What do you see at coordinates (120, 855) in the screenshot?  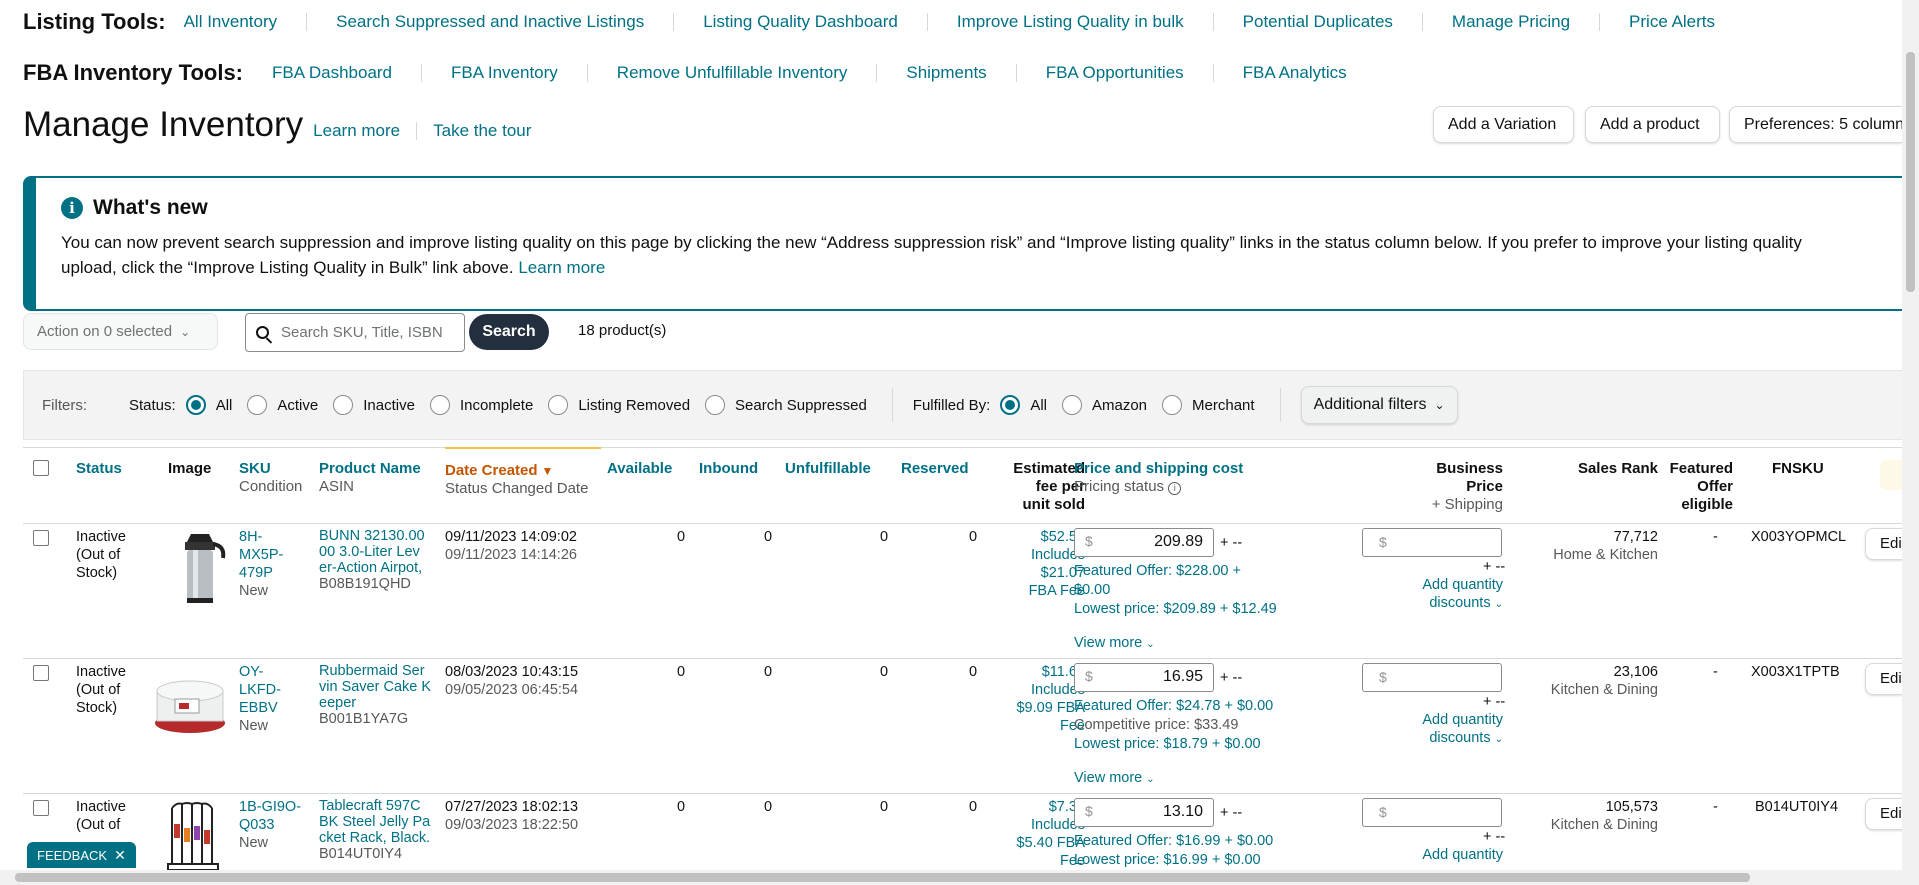 I see `close-icon: ✕` at bounding box center [120, 855].